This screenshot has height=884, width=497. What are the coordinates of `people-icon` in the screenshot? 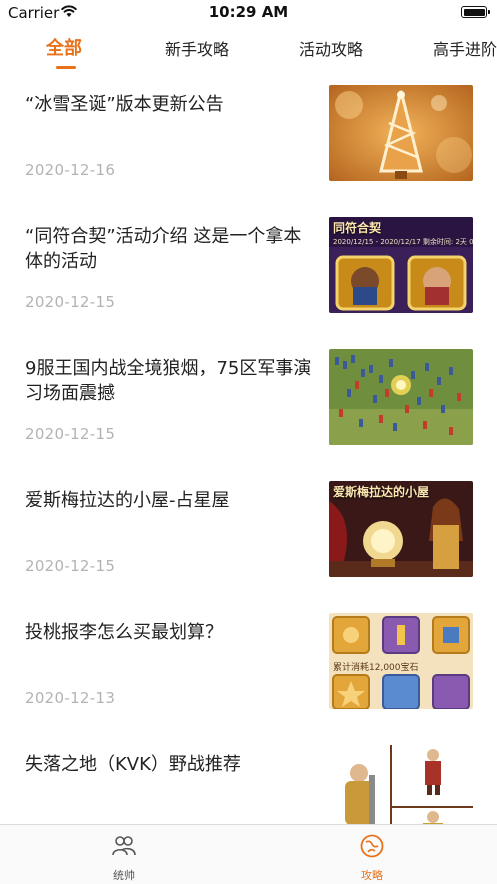 It's located at (124, 846).